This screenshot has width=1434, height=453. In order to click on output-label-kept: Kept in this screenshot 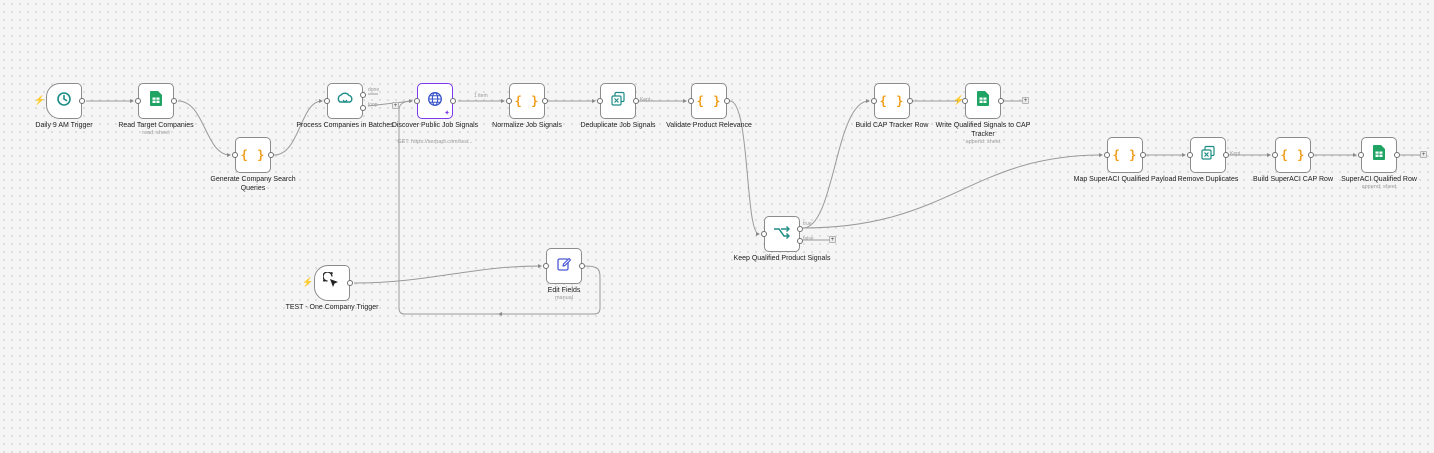, I will do `click(1235, 154)`.